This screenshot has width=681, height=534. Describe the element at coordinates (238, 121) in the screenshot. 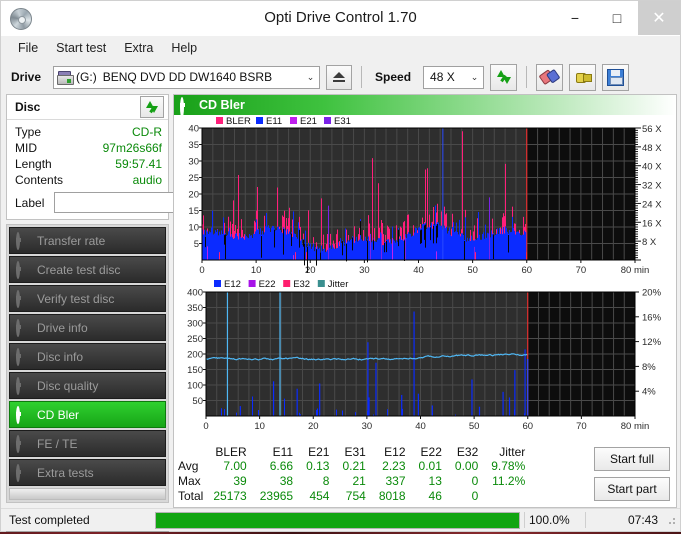

I see `svg-text: BLER` at that location.